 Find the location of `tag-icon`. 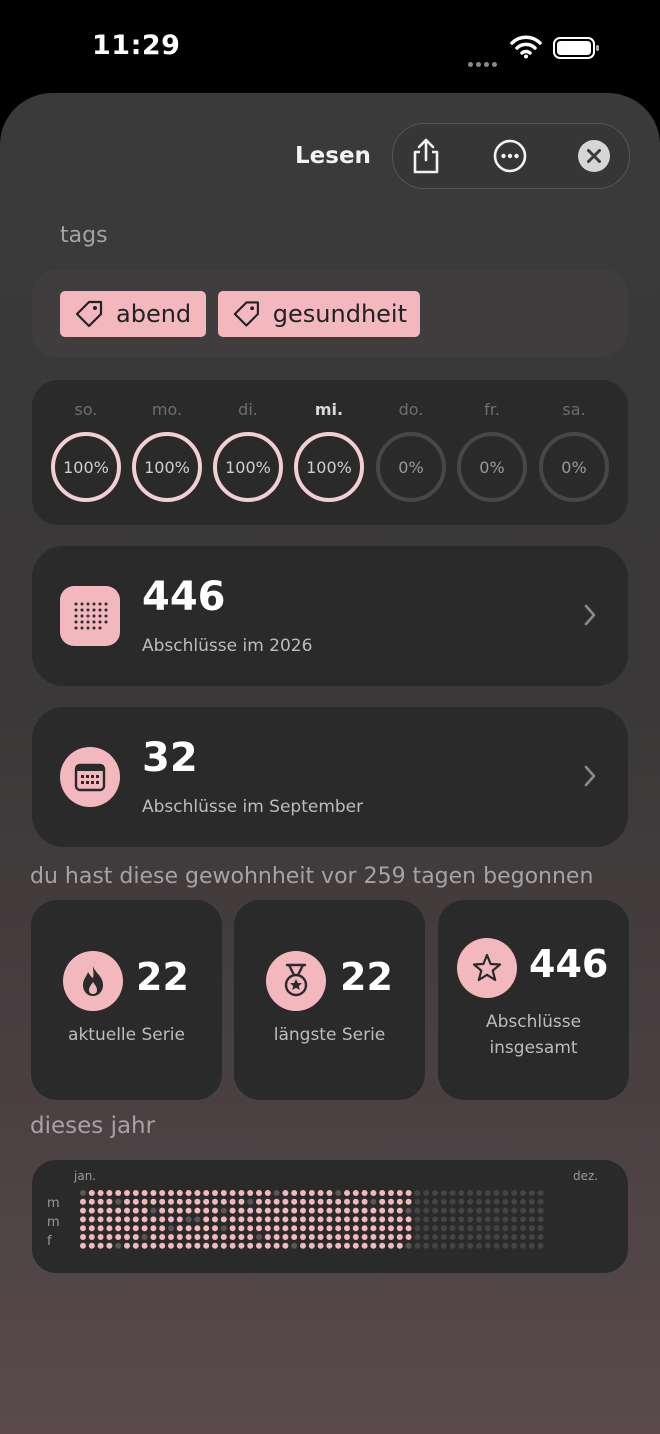

tag-icon is located at coordinates (89, 314).